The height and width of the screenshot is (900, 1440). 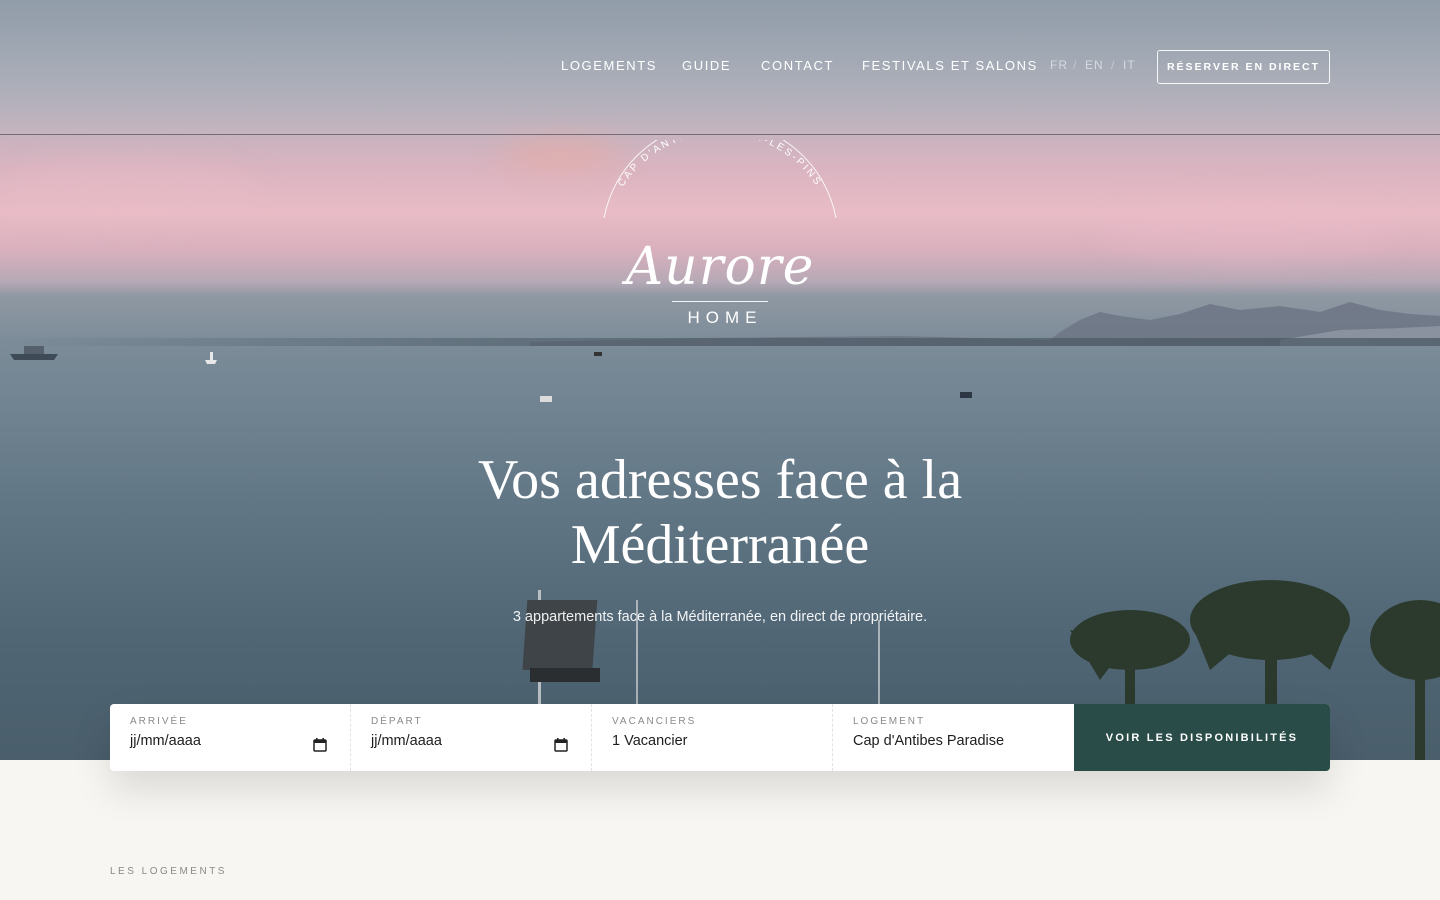 I want to click on header-divider, so click(x=720, y=134).